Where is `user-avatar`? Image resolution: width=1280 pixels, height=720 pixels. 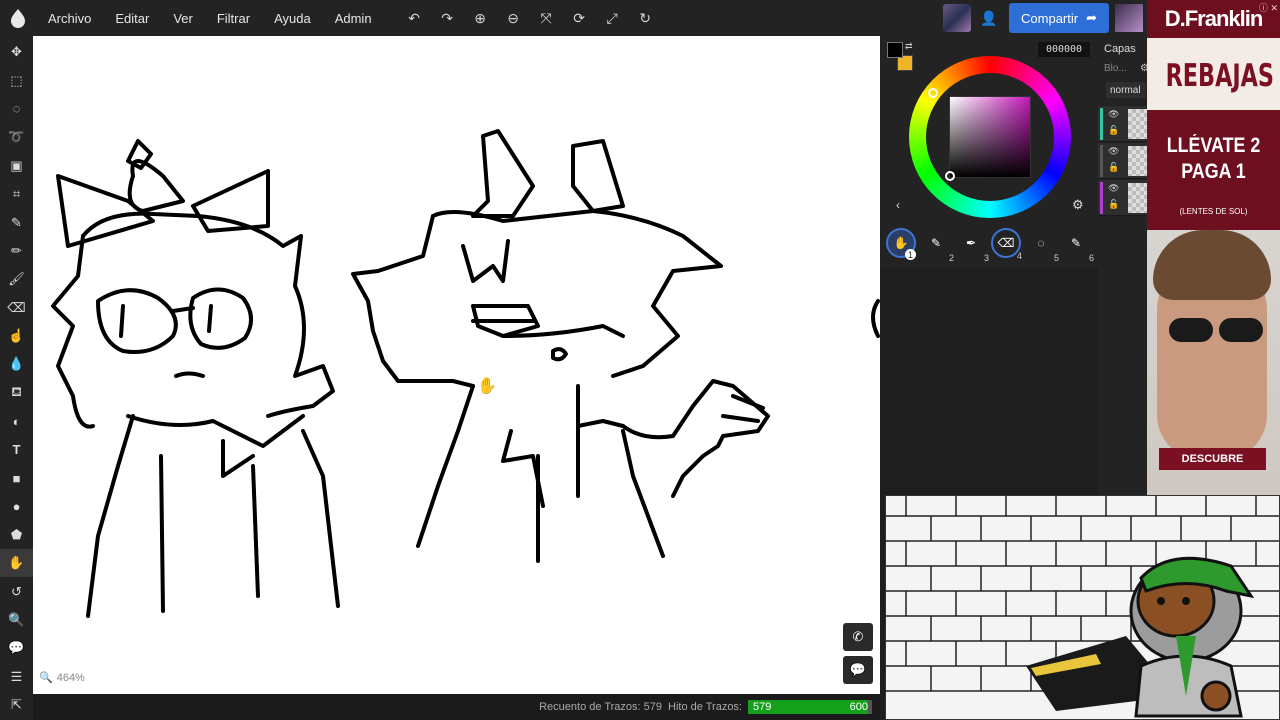 user-avatar is located at coordinates (1129, 18).